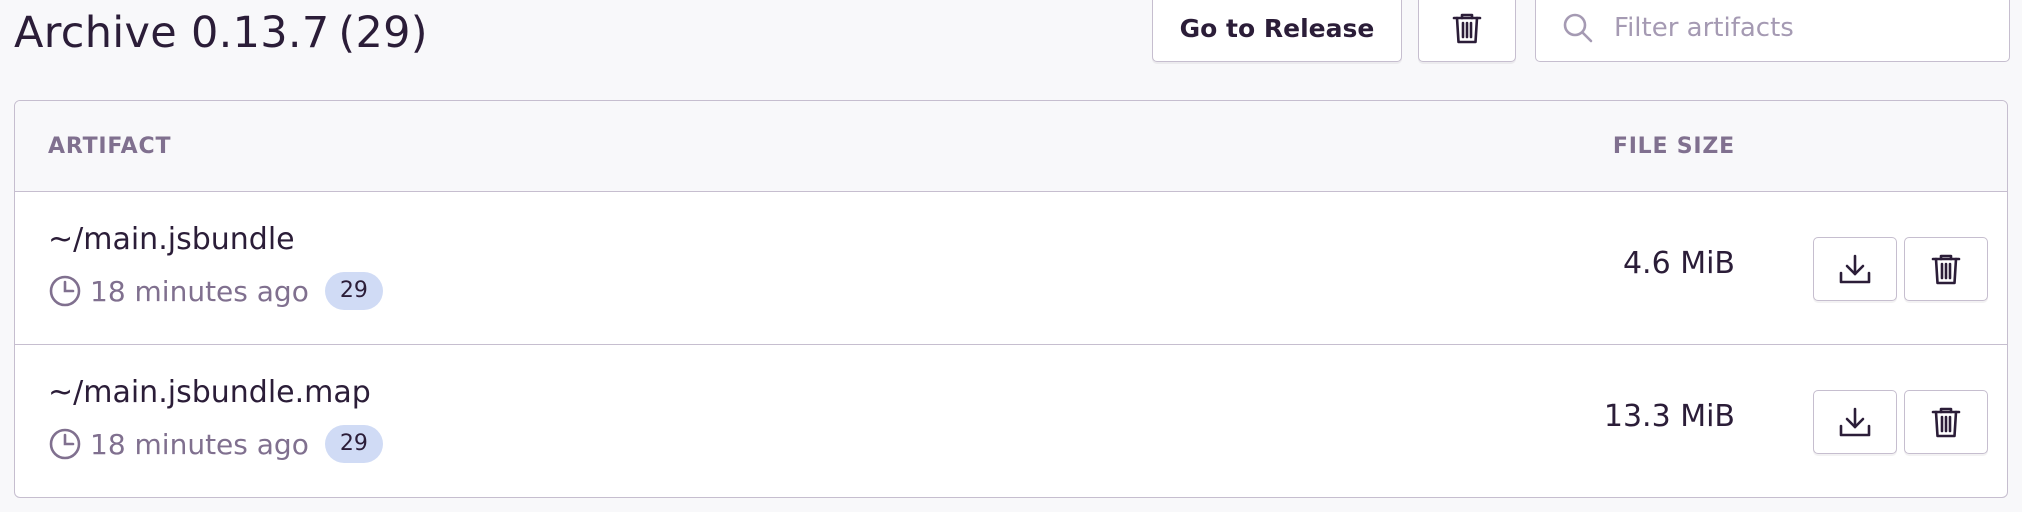 The height and width of the screenshot is (512, 2022). What do you see at coordinates (1277, 31) in the screenshot?
I see `go-to-release-button: Go to Release` at bounding box center [1277, 31].